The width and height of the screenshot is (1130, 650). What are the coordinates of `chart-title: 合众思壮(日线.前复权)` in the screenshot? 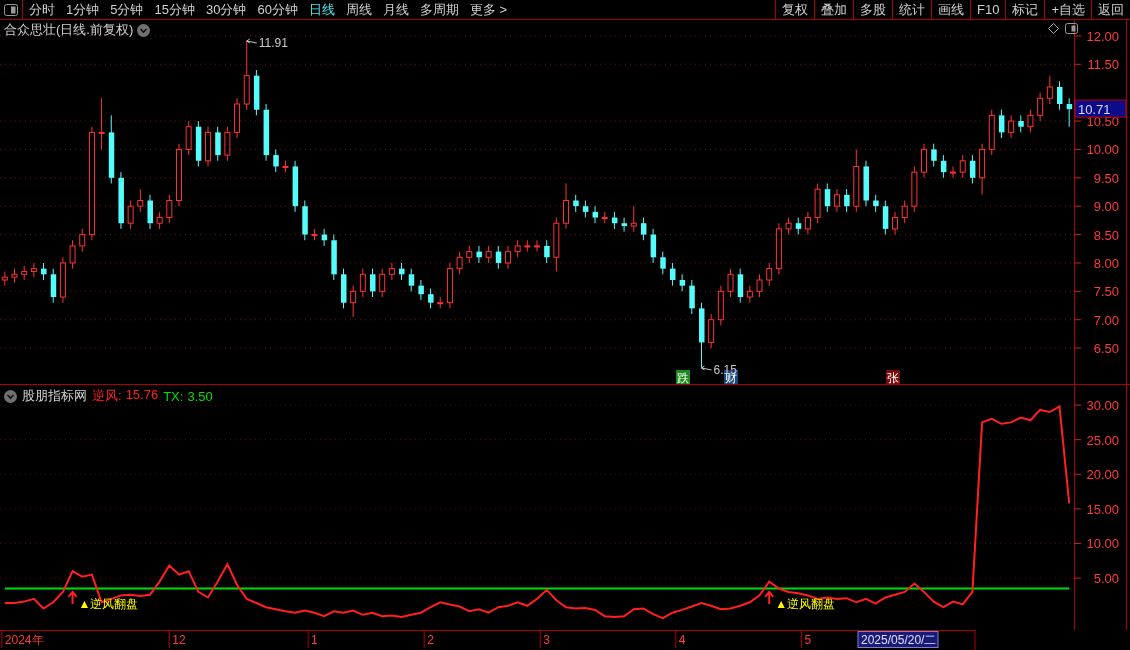 It's located at (69, 30).